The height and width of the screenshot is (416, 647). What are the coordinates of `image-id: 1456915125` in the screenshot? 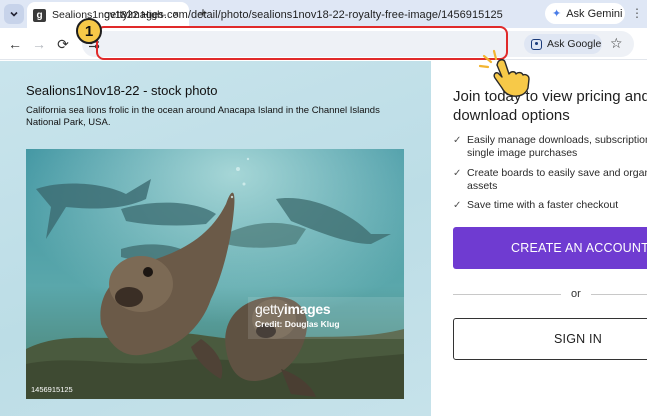 It's located at (52, 389).